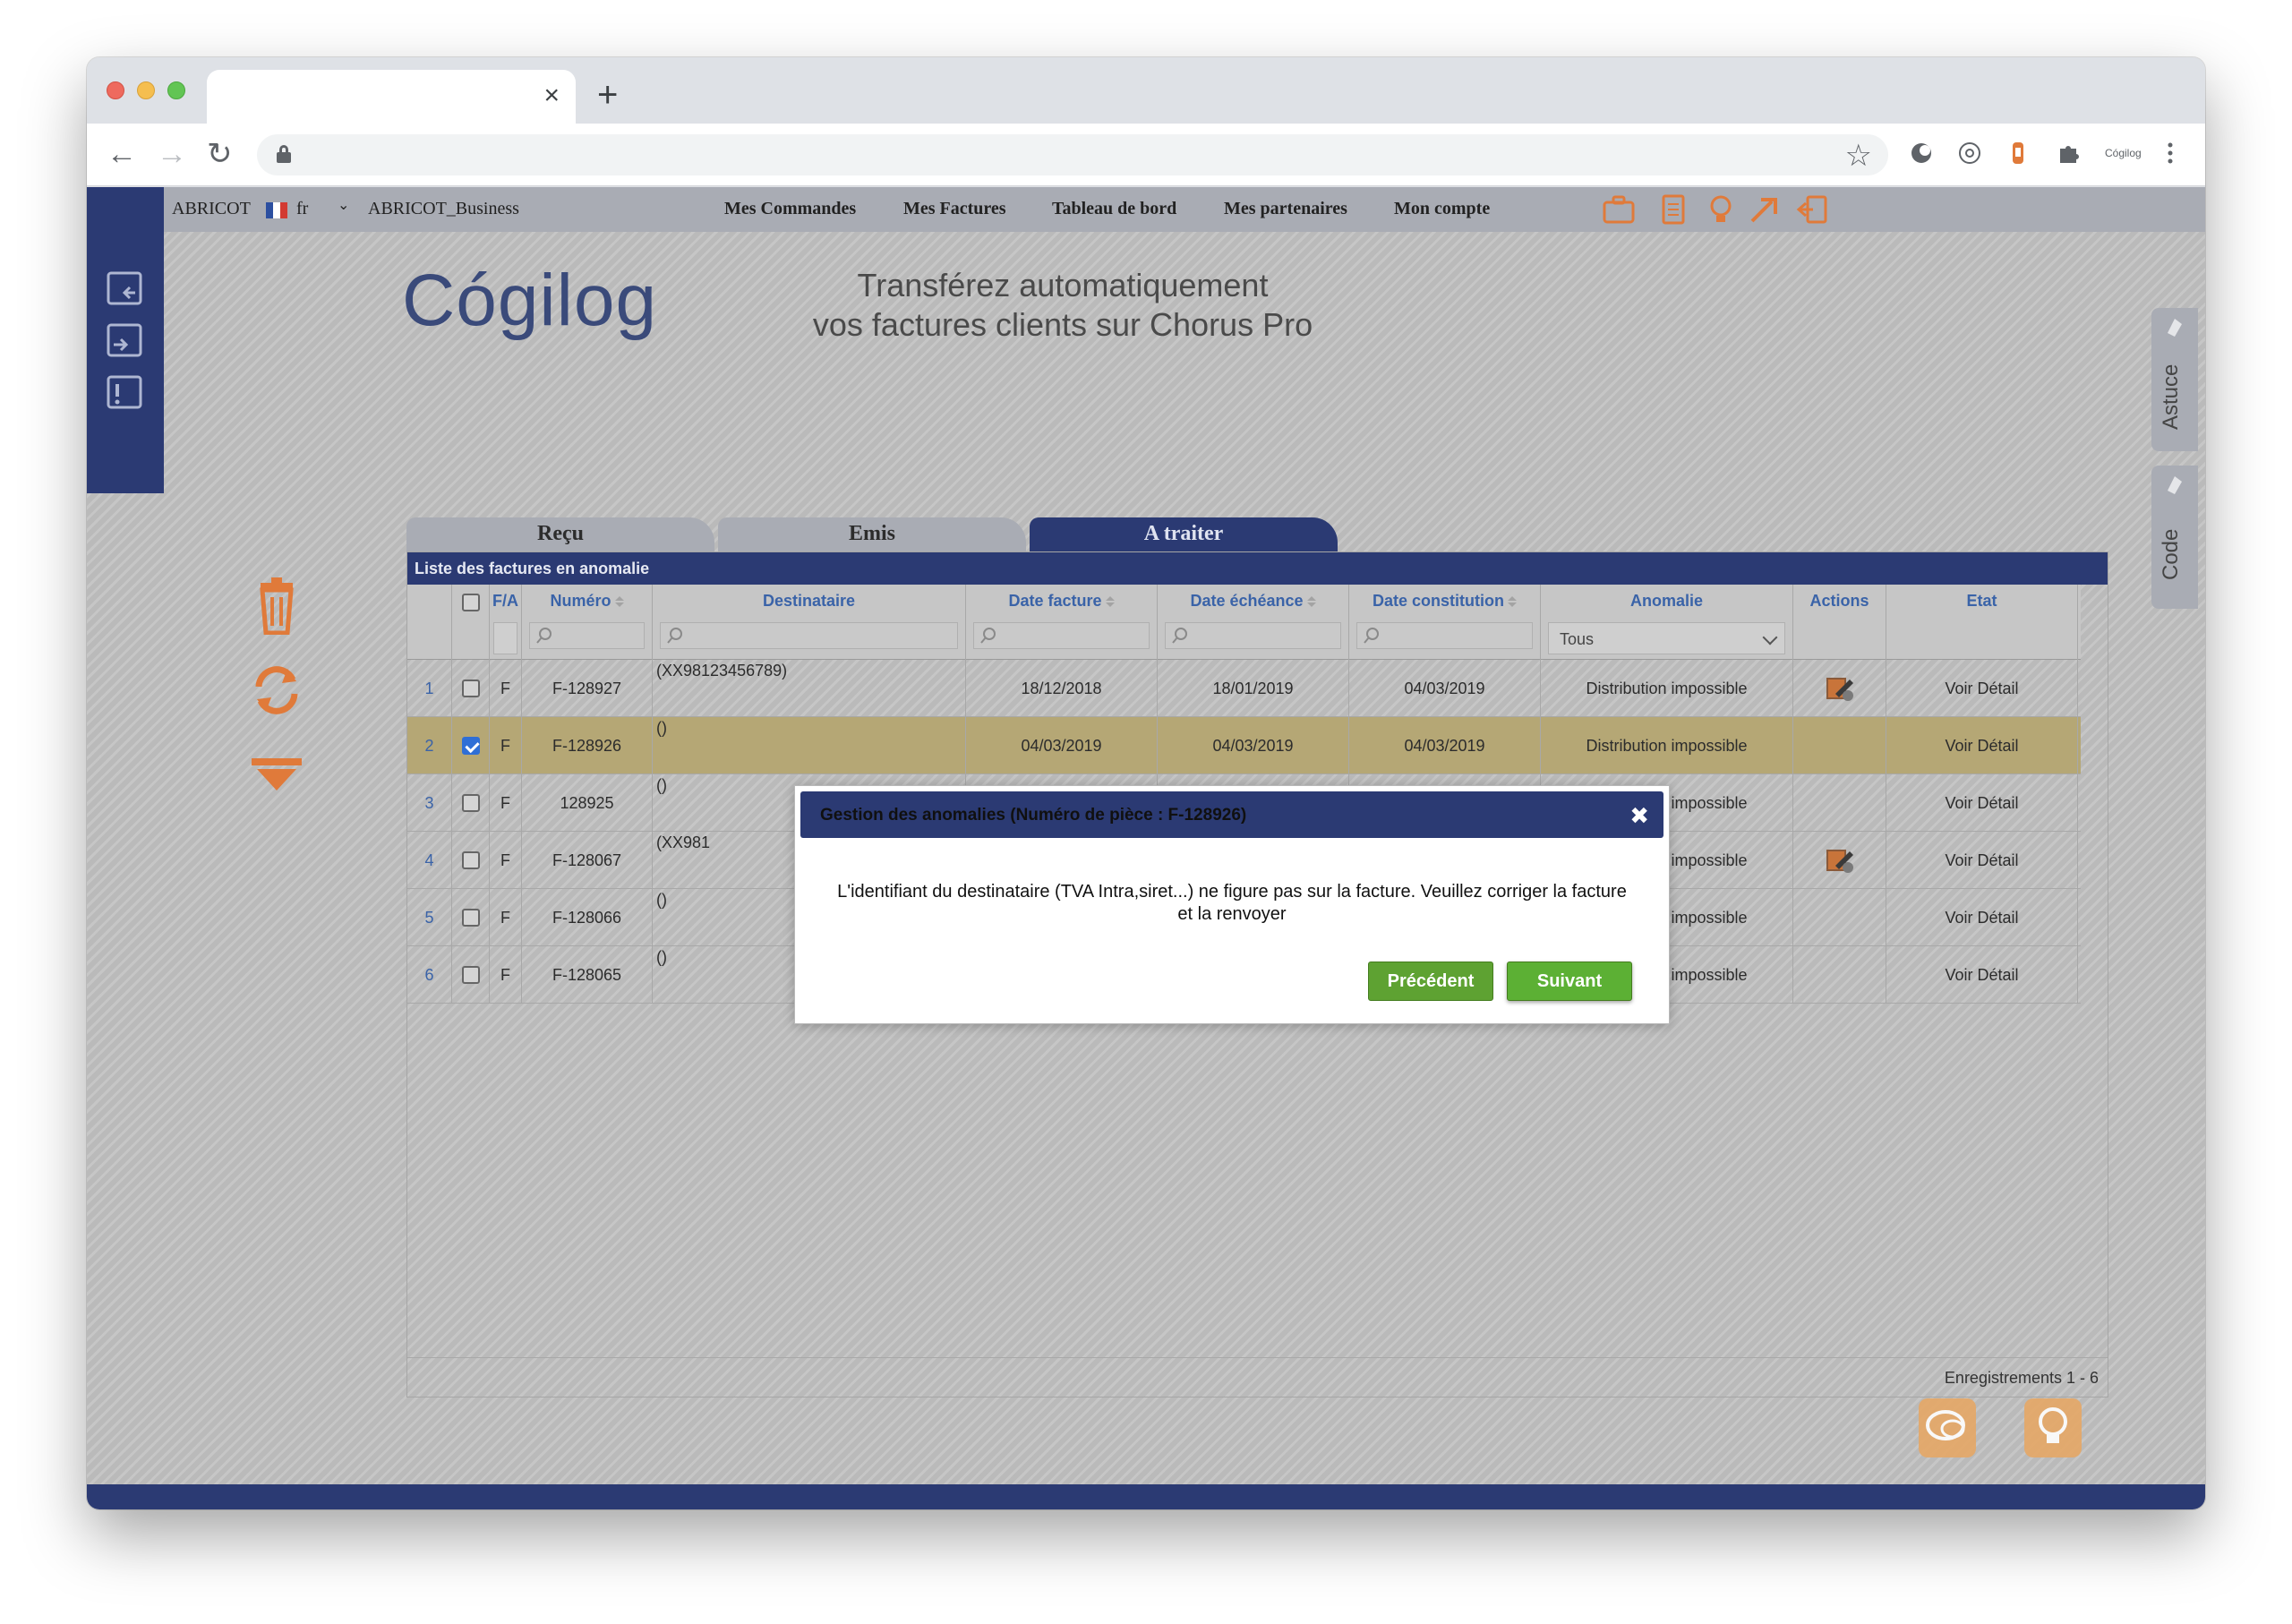 The image size is (2292, 1624). I want to click on close-tab-icon: ×, so click(551, 95).